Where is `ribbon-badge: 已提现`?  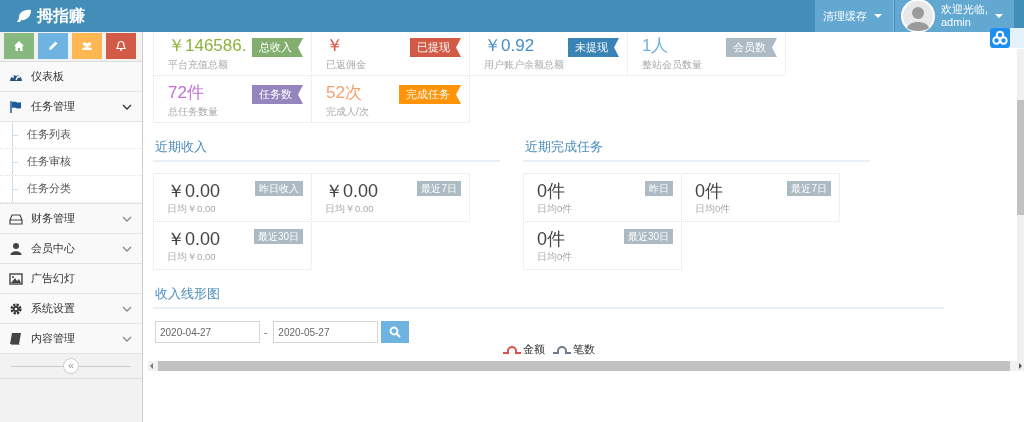
ribbon-badge: 已提现 is located at coordinates (435, 47).